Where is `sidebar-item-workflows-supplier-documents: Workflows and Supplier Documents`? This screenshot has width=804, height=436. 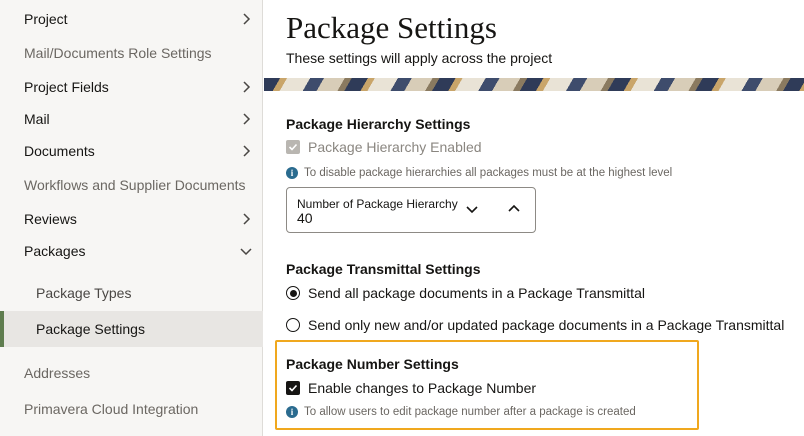 sidebar-item-workflows-supplier-documents: Workflows and Supplier Documents is located at coordinates (131, 185).